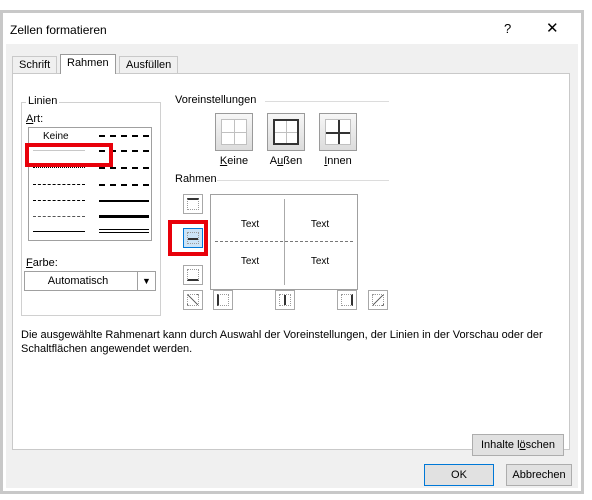 The image size is (592, 500). Describe the element at coordinates (540, 445) in the screenshot. I see `clear-contents-label-rest: schen` at that location.